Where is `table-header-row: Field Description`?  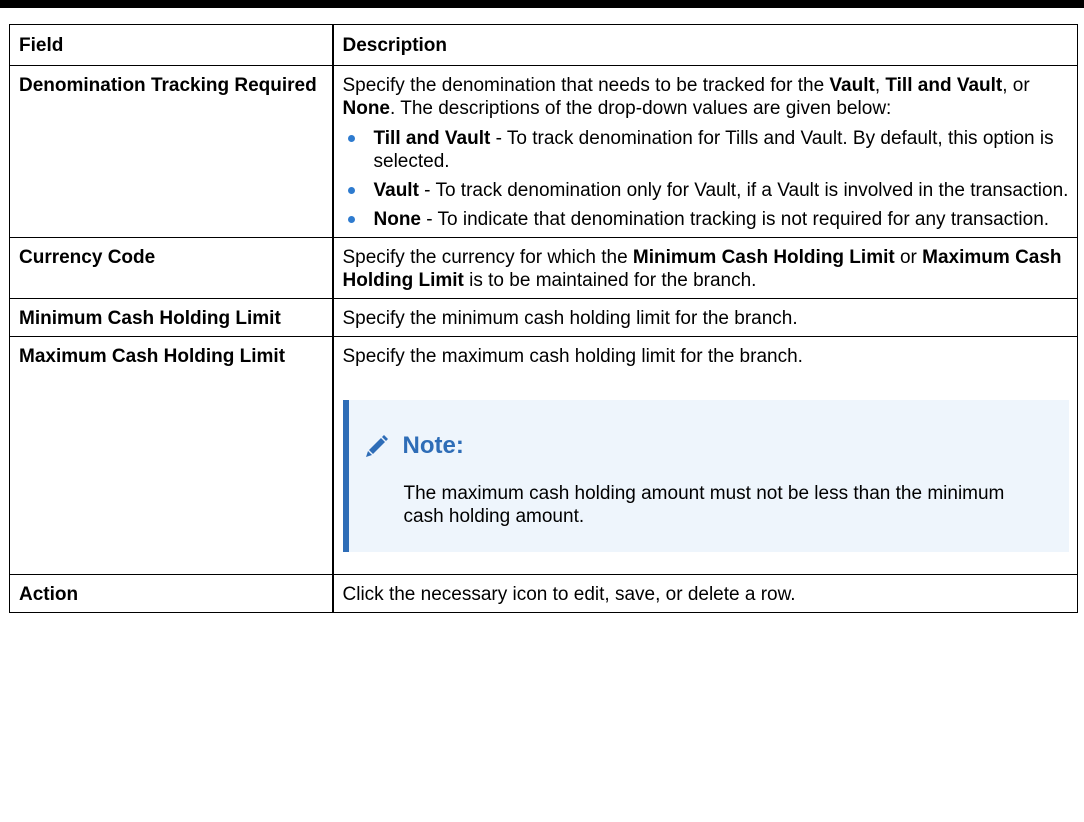 table-header-row: Field Description is located at coordinates (543, 45).